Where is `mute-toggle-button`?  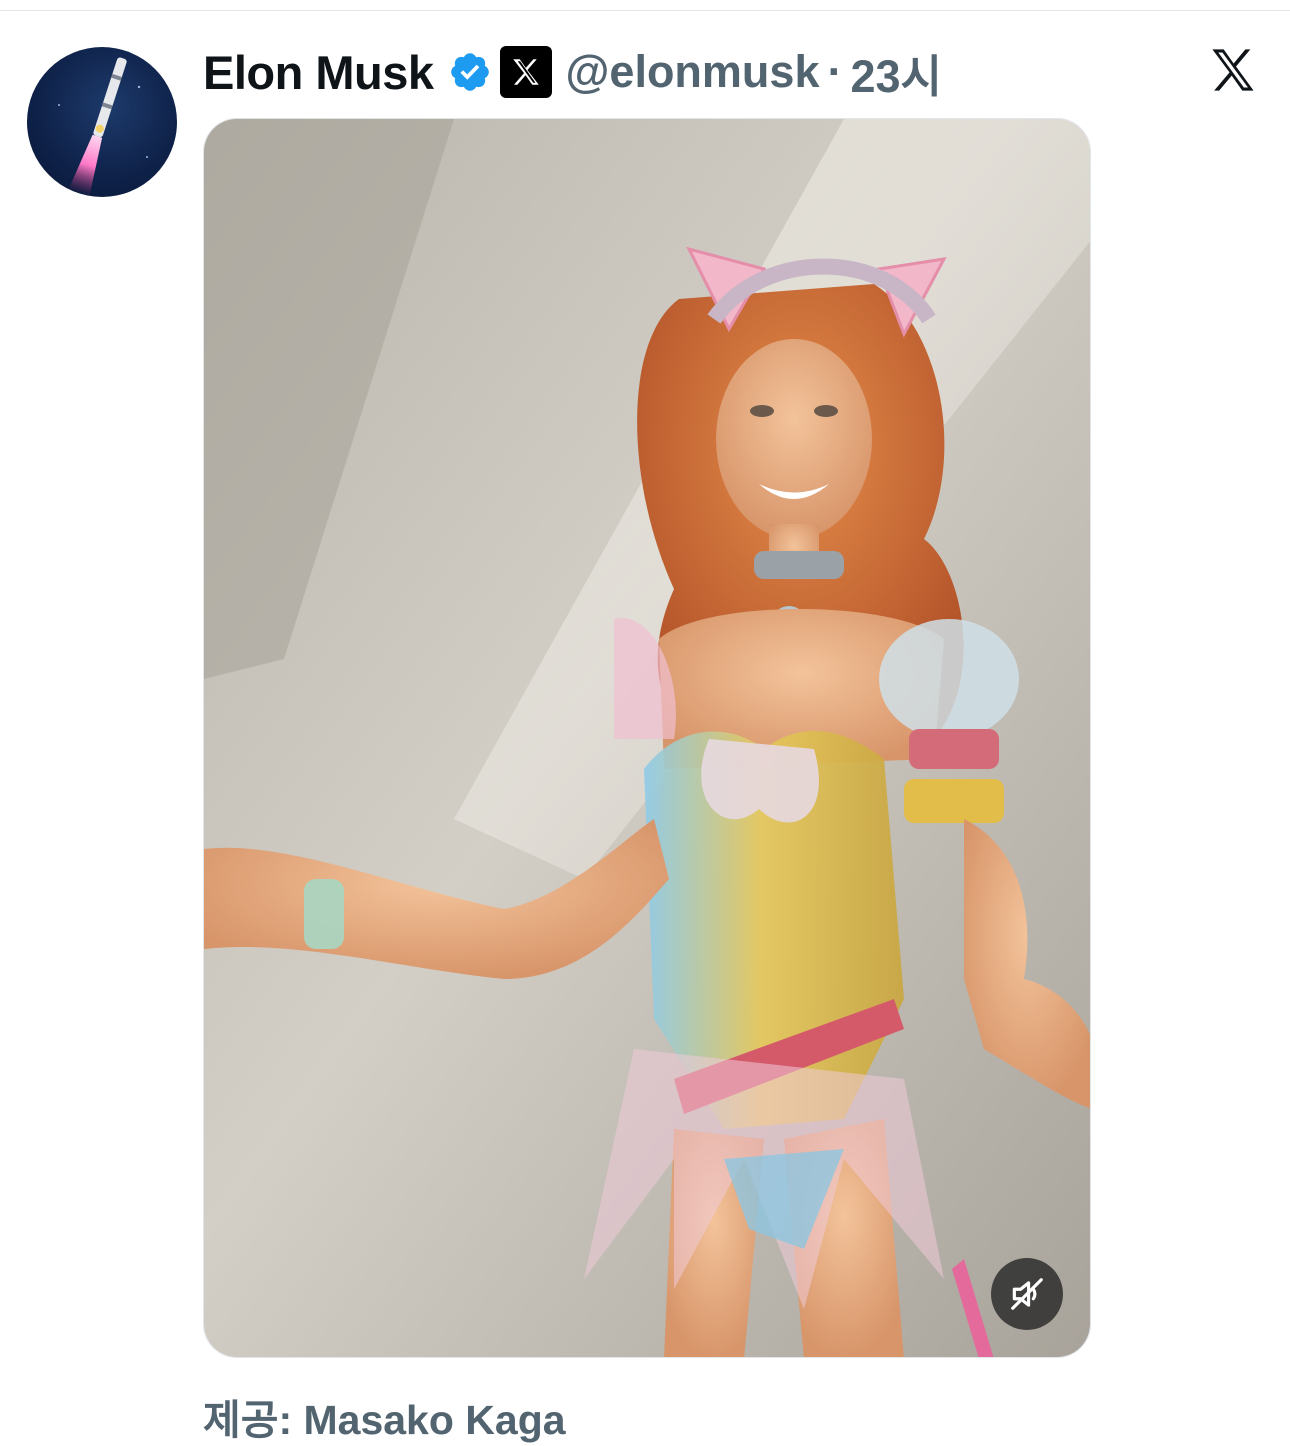 mute-toggle-button is located at coordinates (1027, 1294).